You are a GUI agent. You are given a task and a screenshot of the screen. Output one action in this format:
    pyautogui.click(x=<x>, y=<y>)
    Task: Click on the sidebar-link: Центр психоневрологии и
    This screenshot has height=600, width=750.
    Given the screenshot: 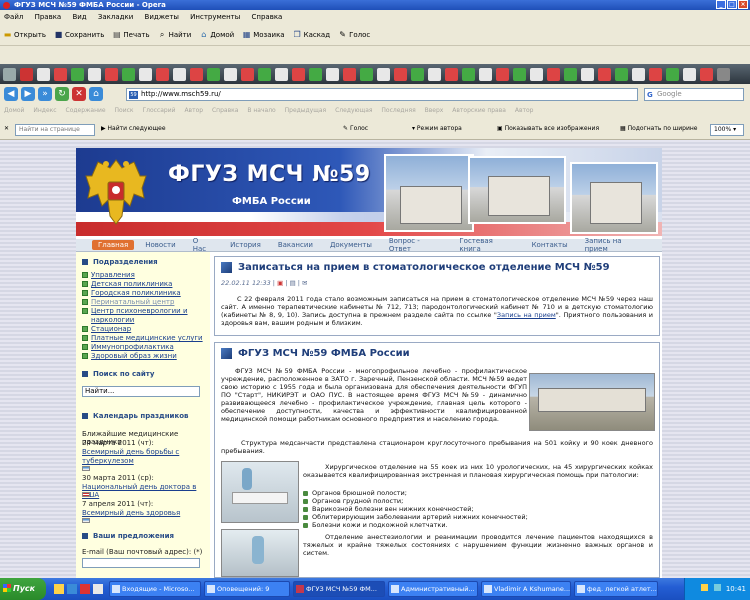 What is the action you would take?
    pyautogui.click(x=135, y=311)
    